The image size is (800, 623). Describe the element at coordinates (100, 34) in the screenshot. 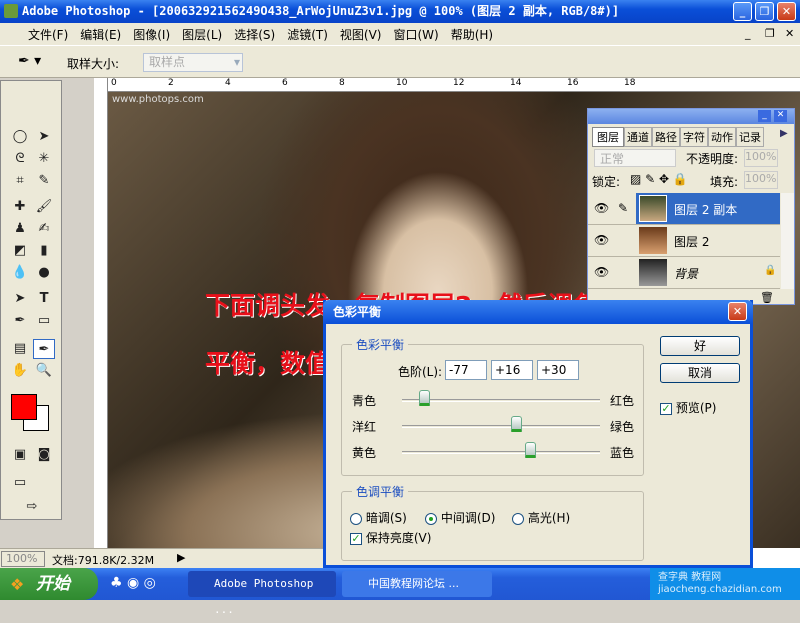

I see `menu-edit: 编辑(E)` at that location.